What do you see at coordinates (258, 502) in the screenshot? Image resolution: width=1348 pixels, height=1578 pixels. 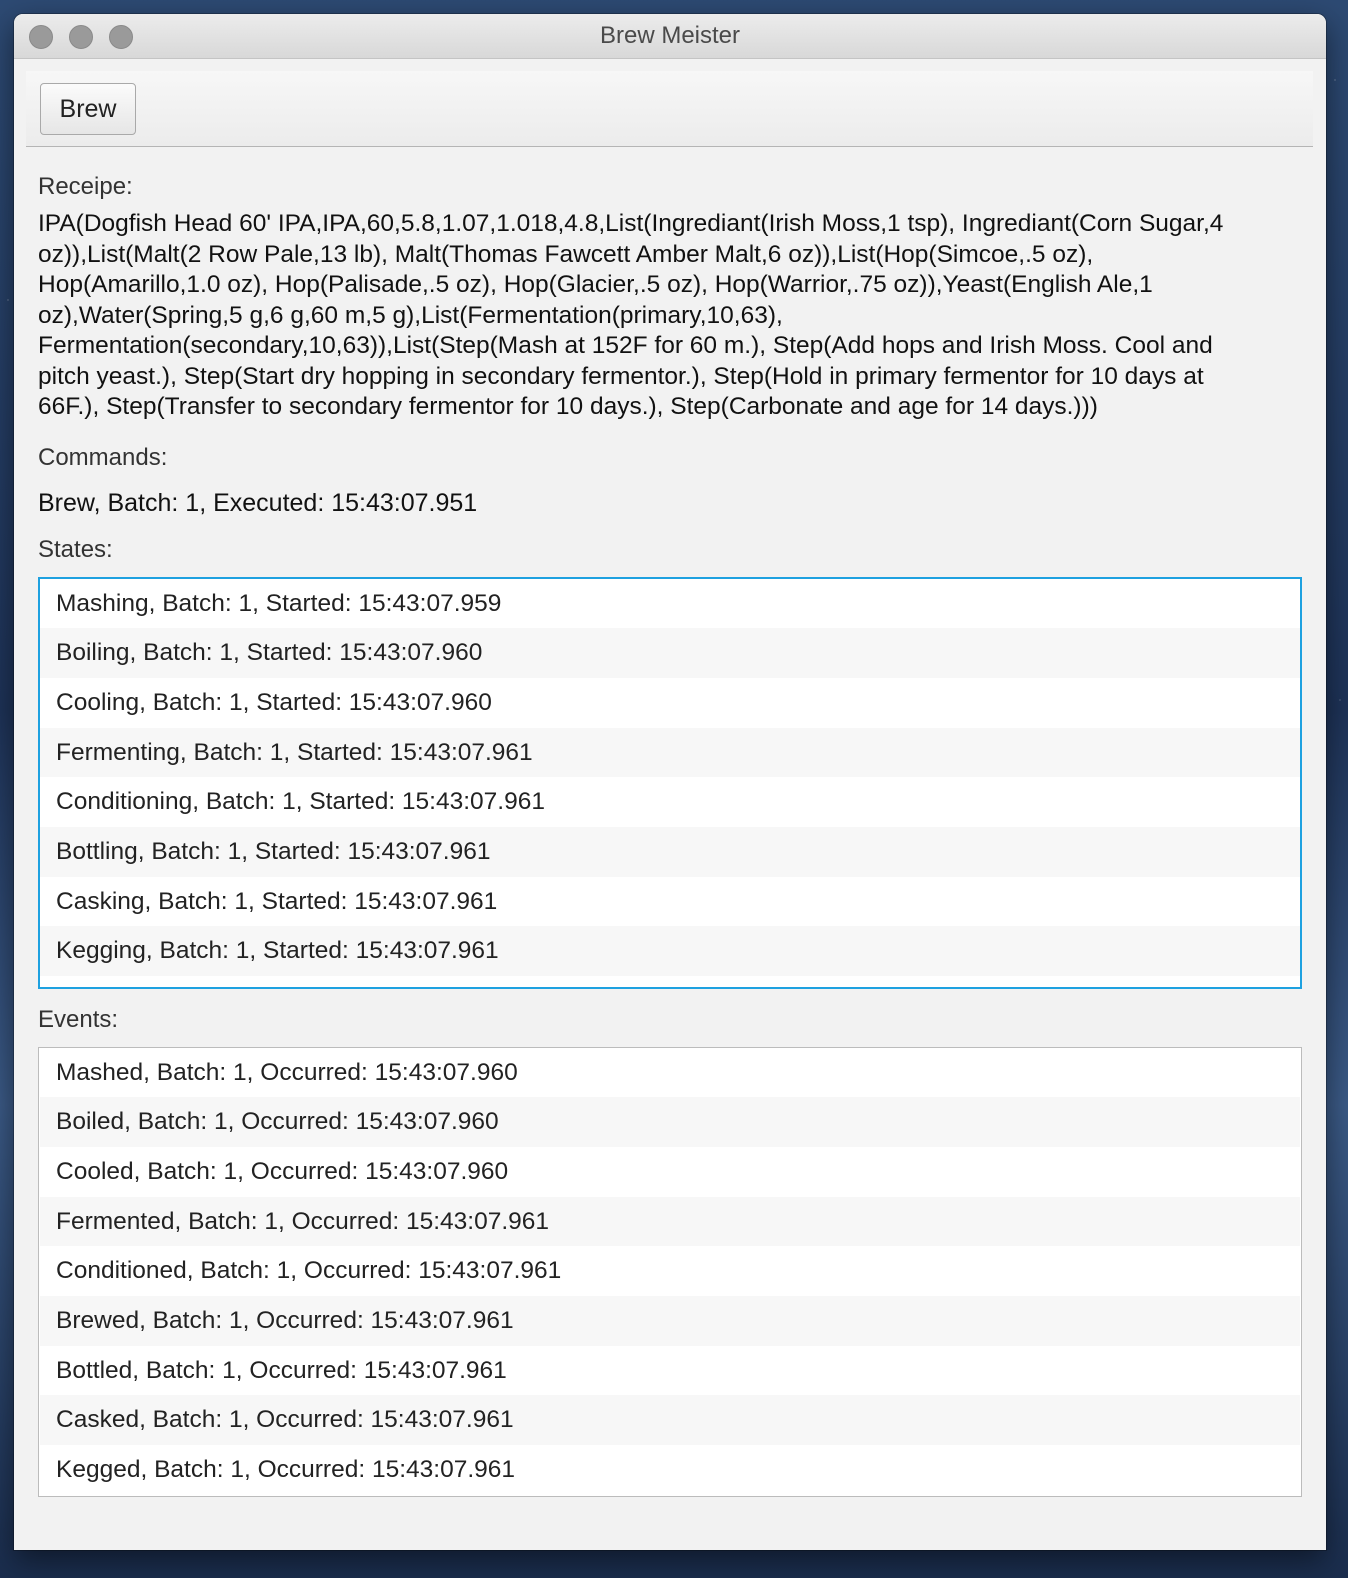 I see `command-text: Brew, Batch: 1, Executed: 15:43:07.951` at bounding box center [258, 502].